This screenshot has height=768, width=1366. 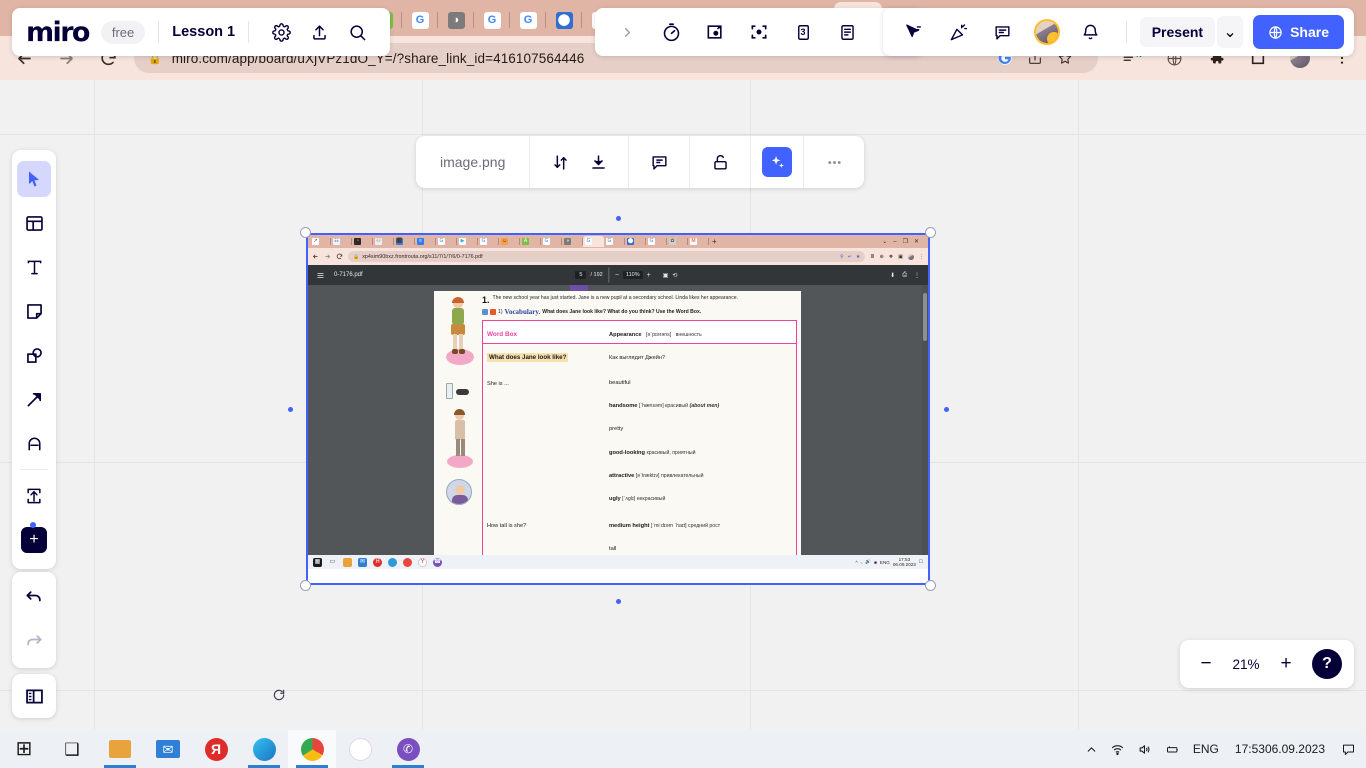 I want to click on panel-toggle-icon, so click(x=34, y=696).